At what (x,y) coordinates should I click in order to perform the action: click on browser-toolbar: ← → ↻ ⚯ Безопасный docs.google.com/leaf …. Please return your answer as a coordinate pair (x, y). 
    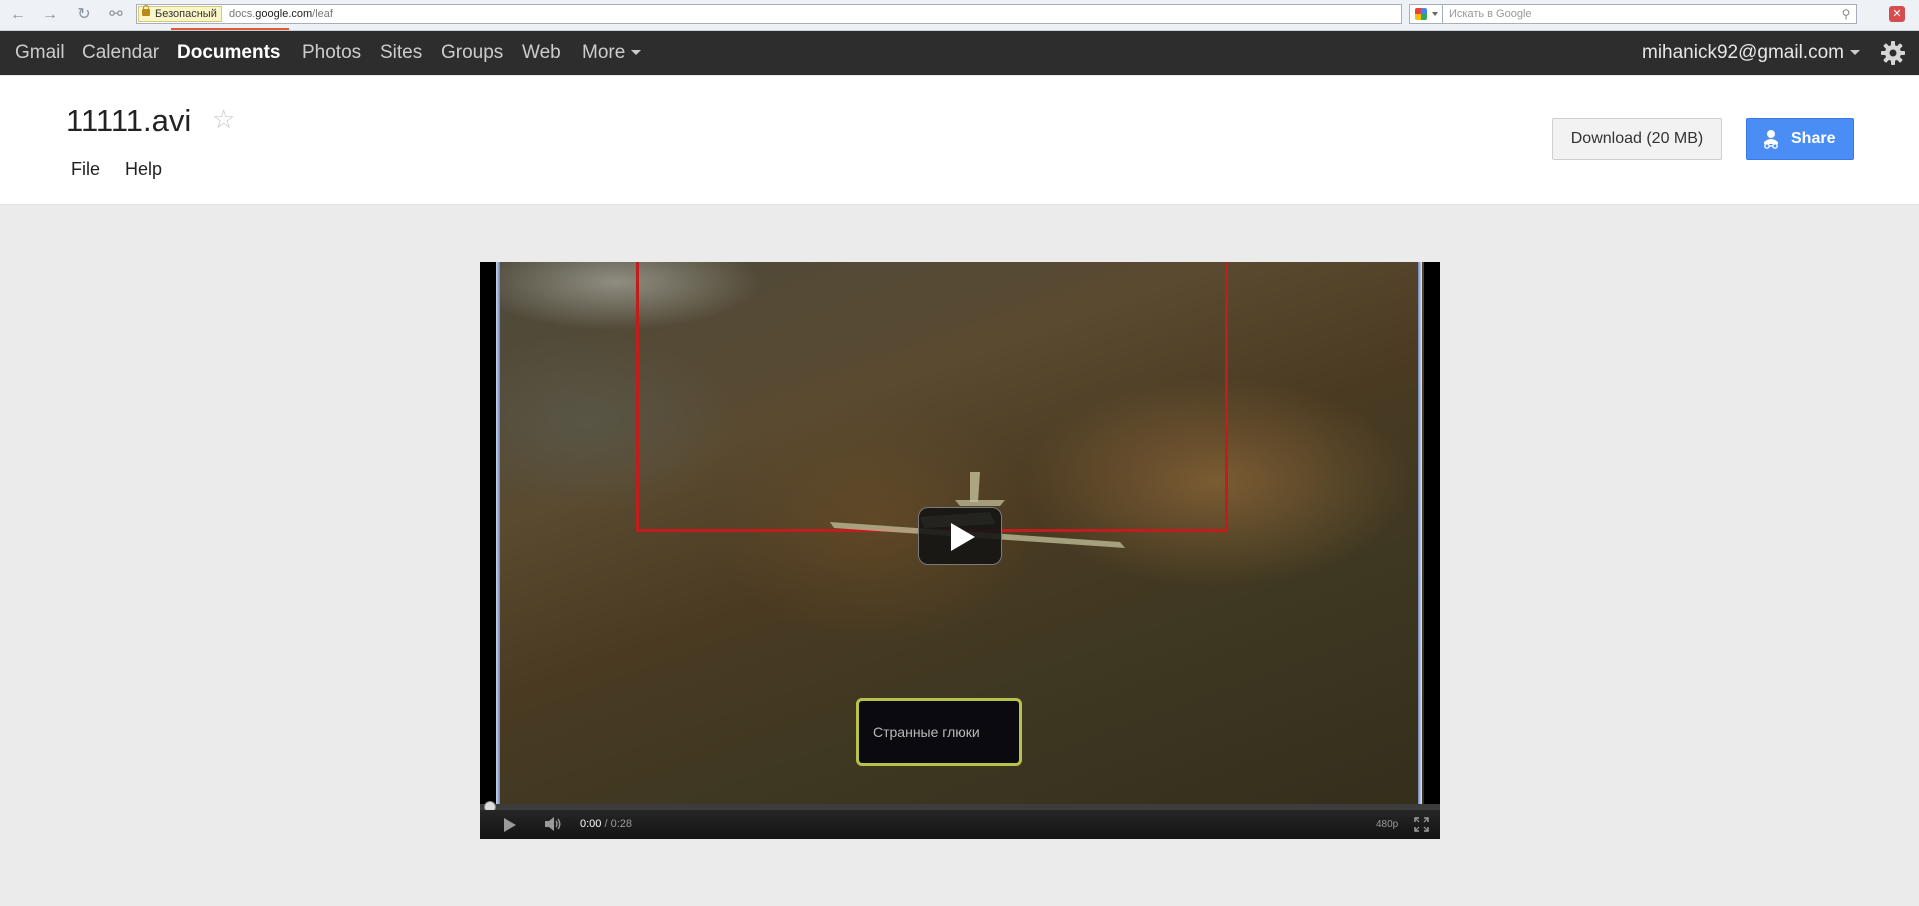
    Looking at the image, I should click on (959, 15).